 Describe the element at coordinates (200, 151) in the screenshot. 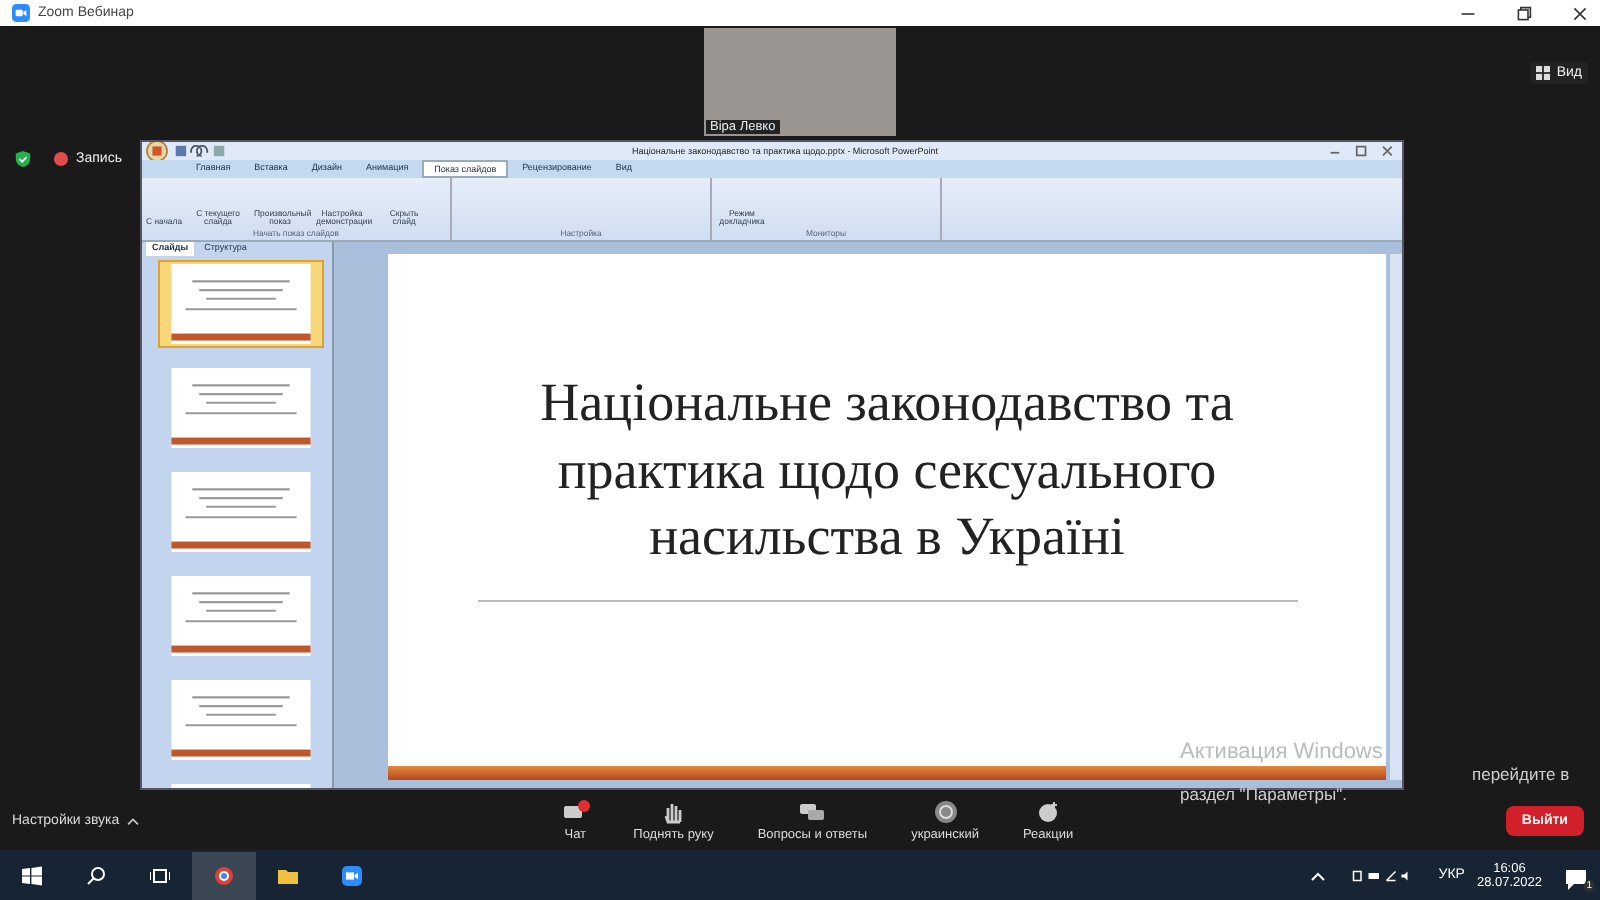

I see `quick-access-icon` at that location.